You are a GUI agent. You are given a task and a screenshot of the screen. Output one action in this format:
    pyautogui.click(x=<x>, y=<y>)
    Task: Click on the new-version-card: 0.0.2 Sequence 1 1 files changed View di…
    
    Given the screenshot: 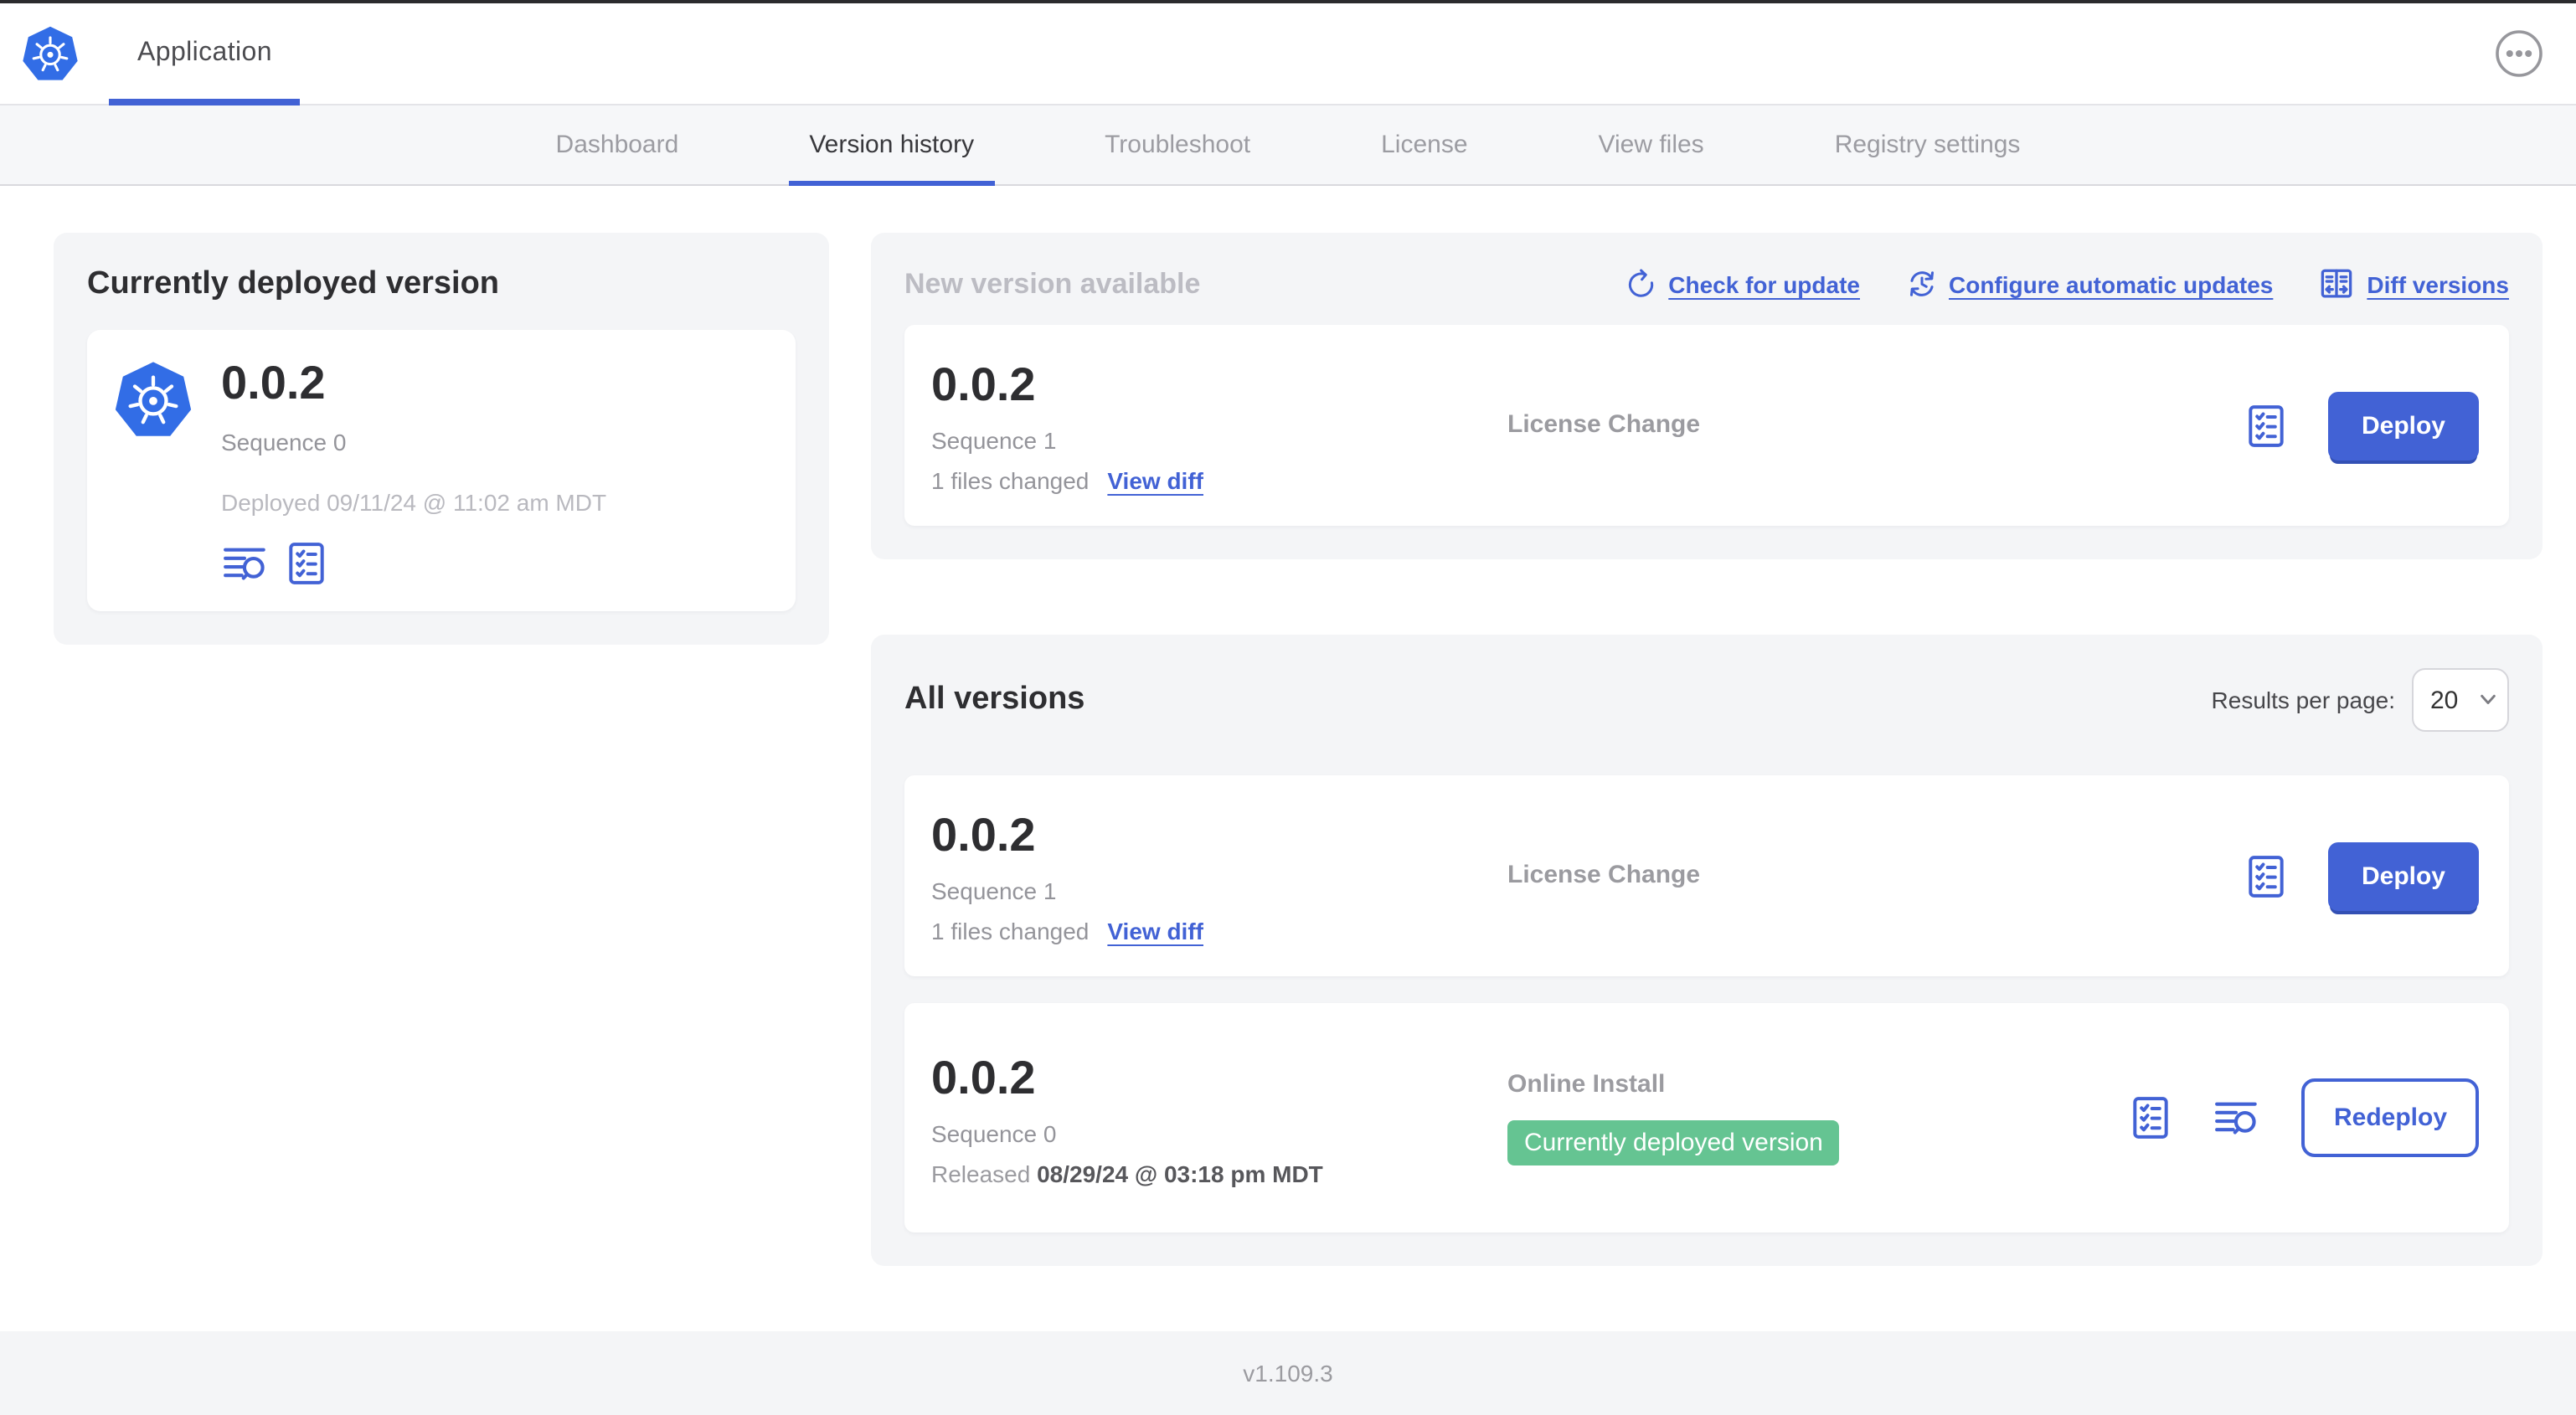 What is the action you would take?
    pyautogui.click(x=1706, y=425)
    